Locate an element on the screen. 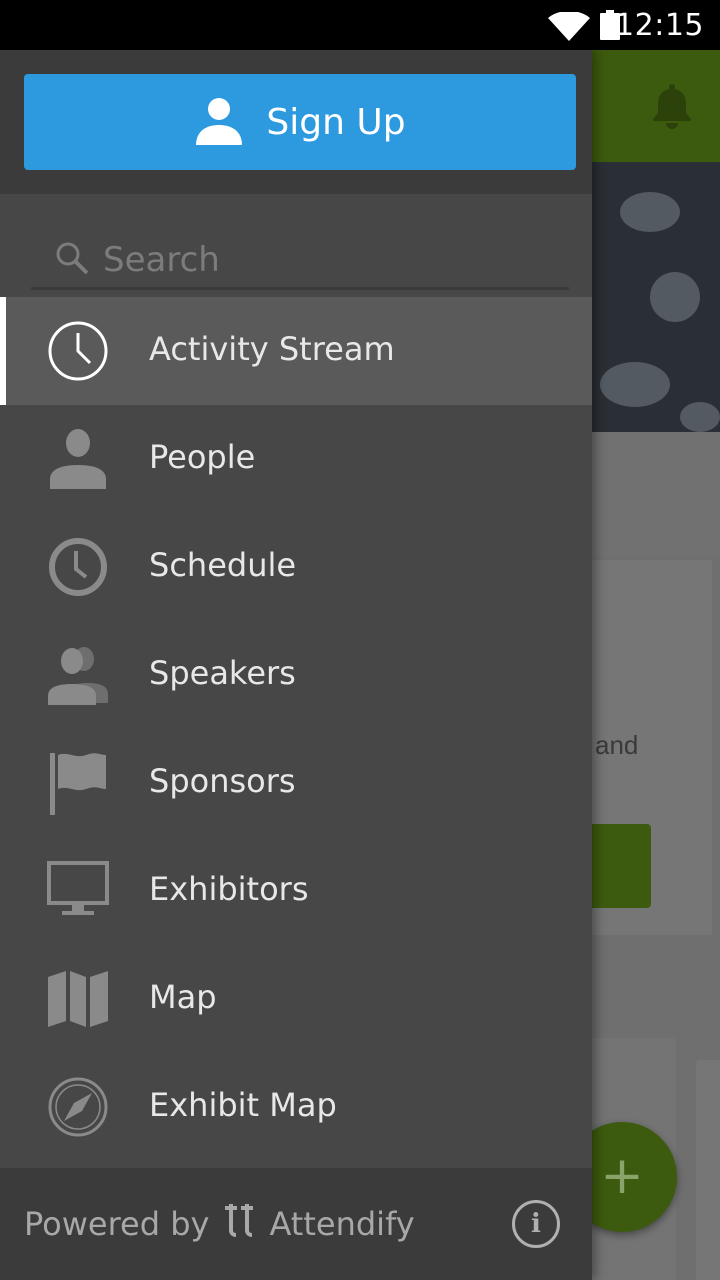  menu-item-exhibitors: Exhibitors is located at coordinates (296, 891).